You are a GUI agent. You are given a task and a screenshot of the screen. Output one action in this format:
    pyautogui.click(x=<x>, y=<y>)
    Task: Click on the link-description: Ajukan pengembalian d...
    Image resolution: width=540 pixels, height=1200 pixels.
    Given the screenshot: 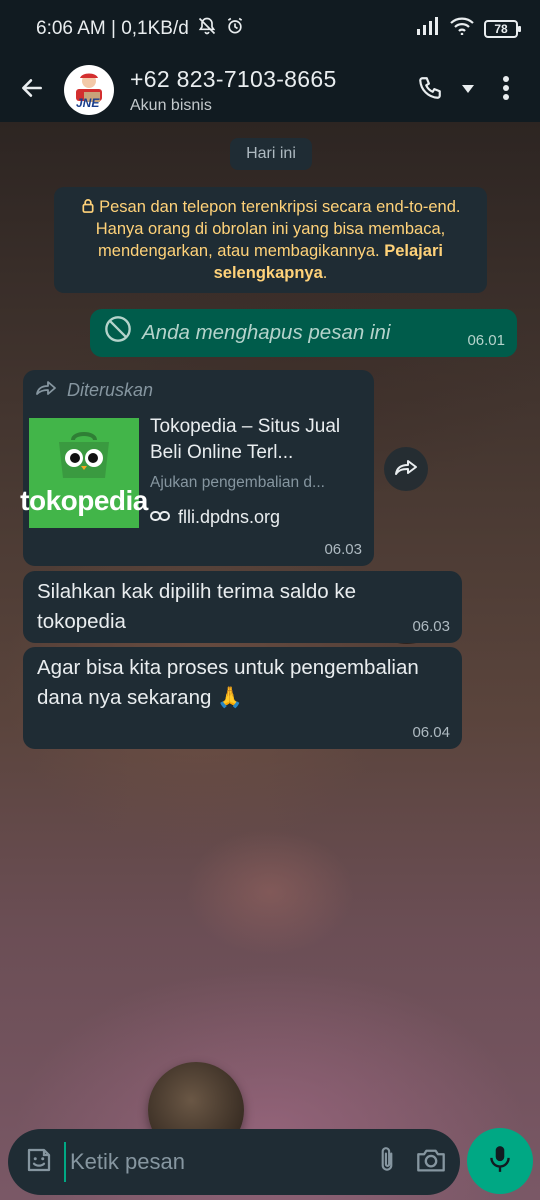 What is the action you would take?
    pyautogui.click(x=237, y=482)
    